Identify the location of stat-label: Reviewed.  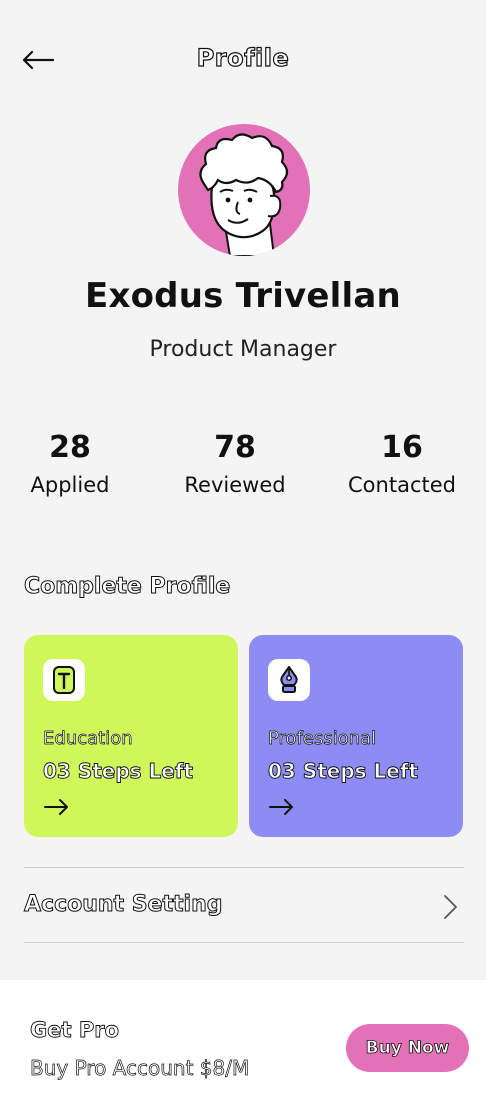
(235, 485).